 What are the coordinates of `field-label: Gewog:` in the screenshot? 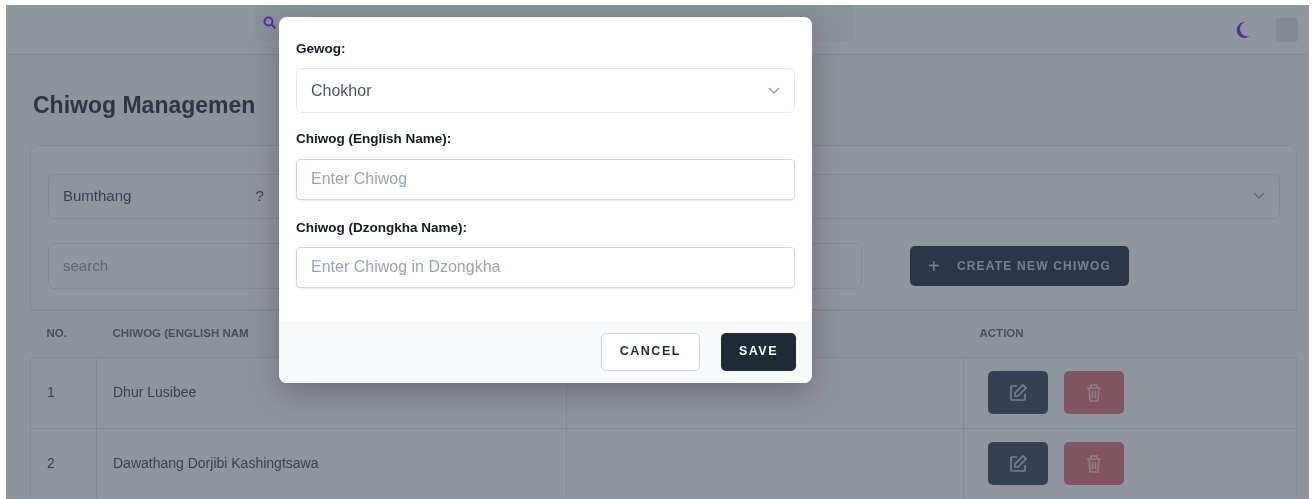 It's located at (321, 49).